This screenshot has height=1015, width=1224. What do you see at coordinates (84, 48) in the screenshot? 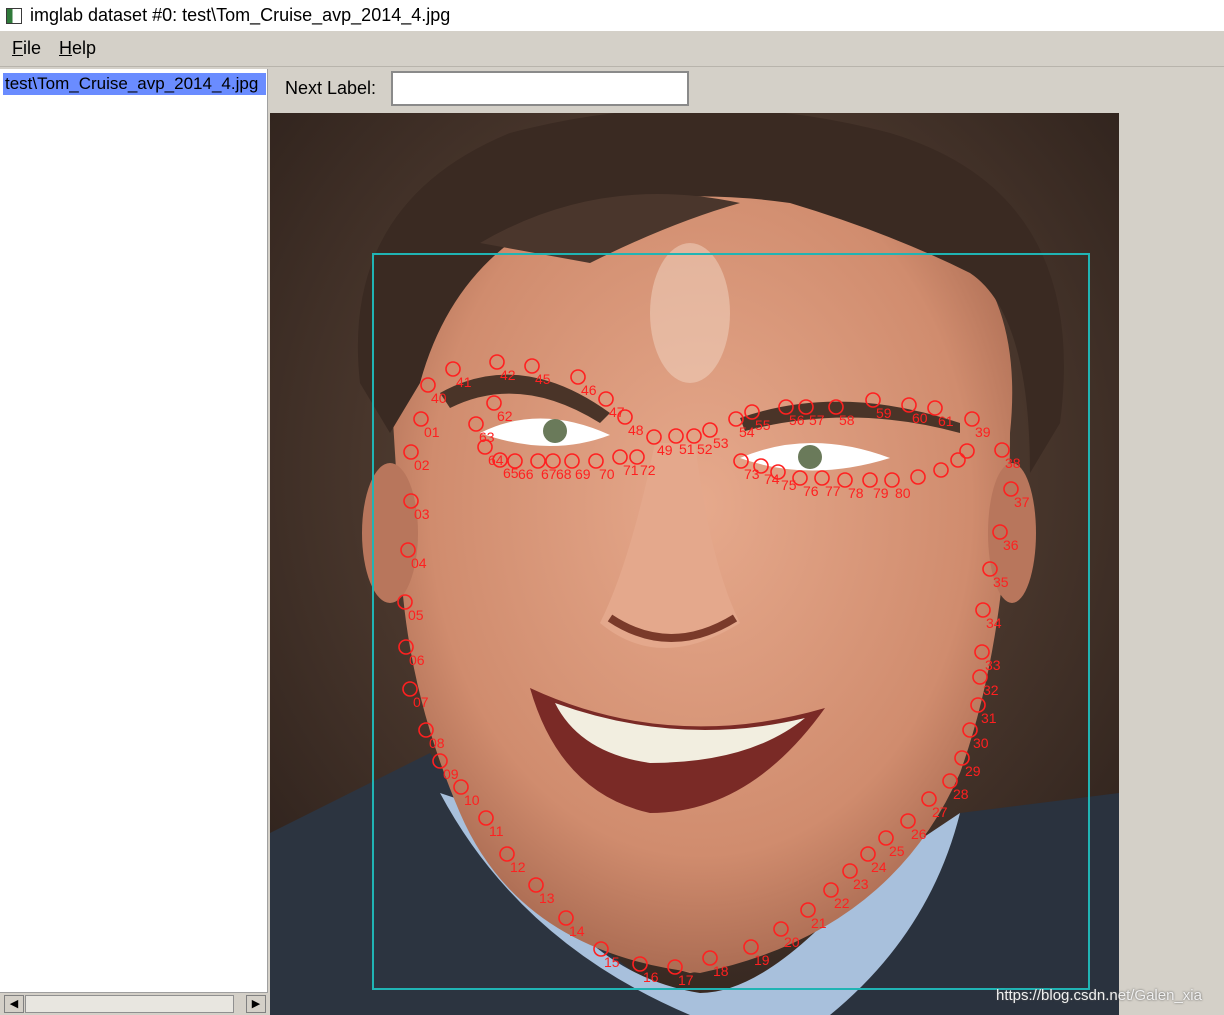
I see `menu-help-label: elp` at bounding box center [84, 48].